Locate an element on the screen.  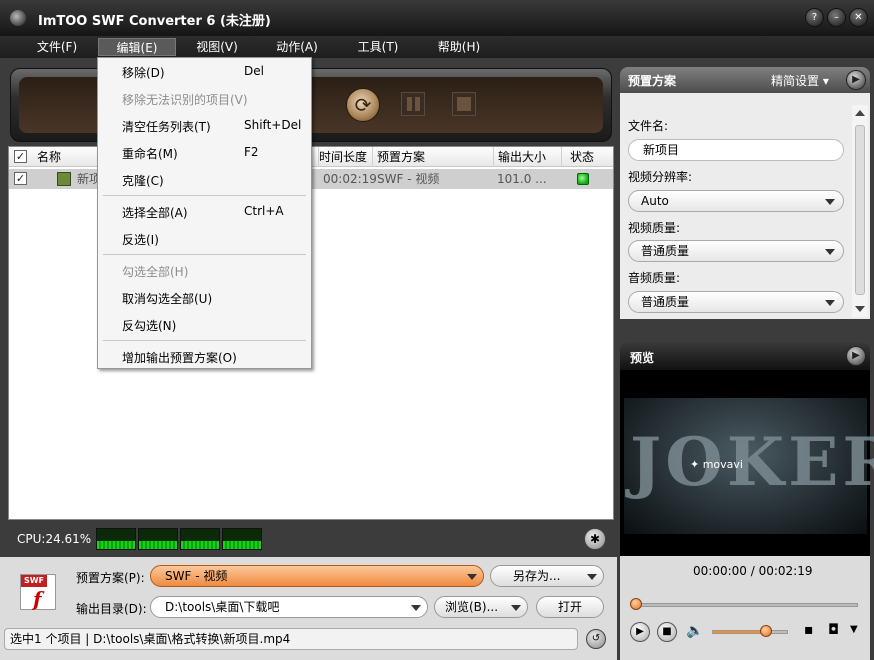
chevron-down-icon: ▼ is located at coordinates (854, 629).